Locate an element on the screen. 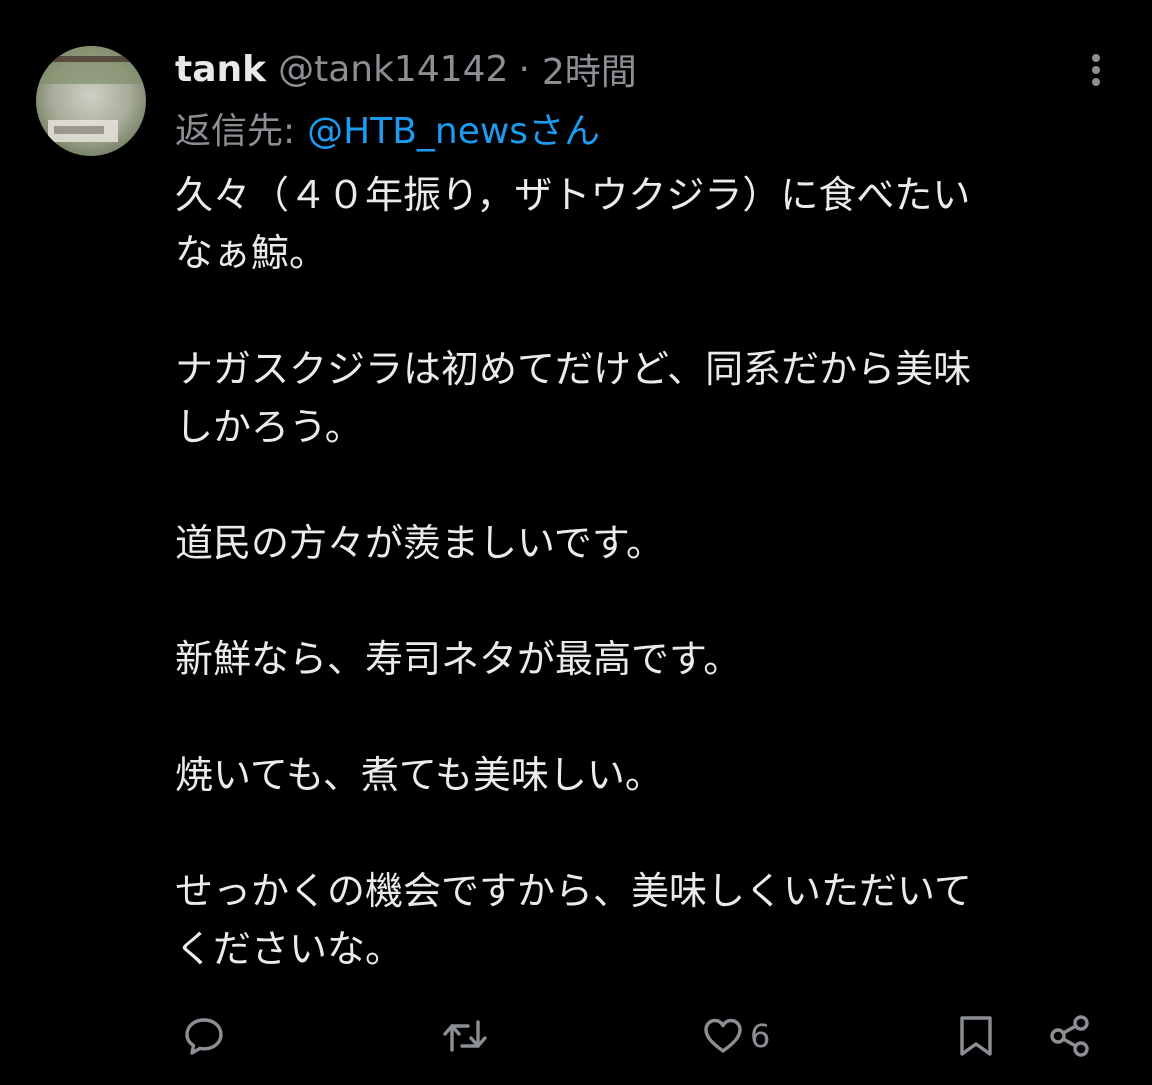 The height and width of the screenshot is (1085, 1152). tweet-paragraph: 焼いても、煮ても美味しい。 is located at coordinates (419, 775).